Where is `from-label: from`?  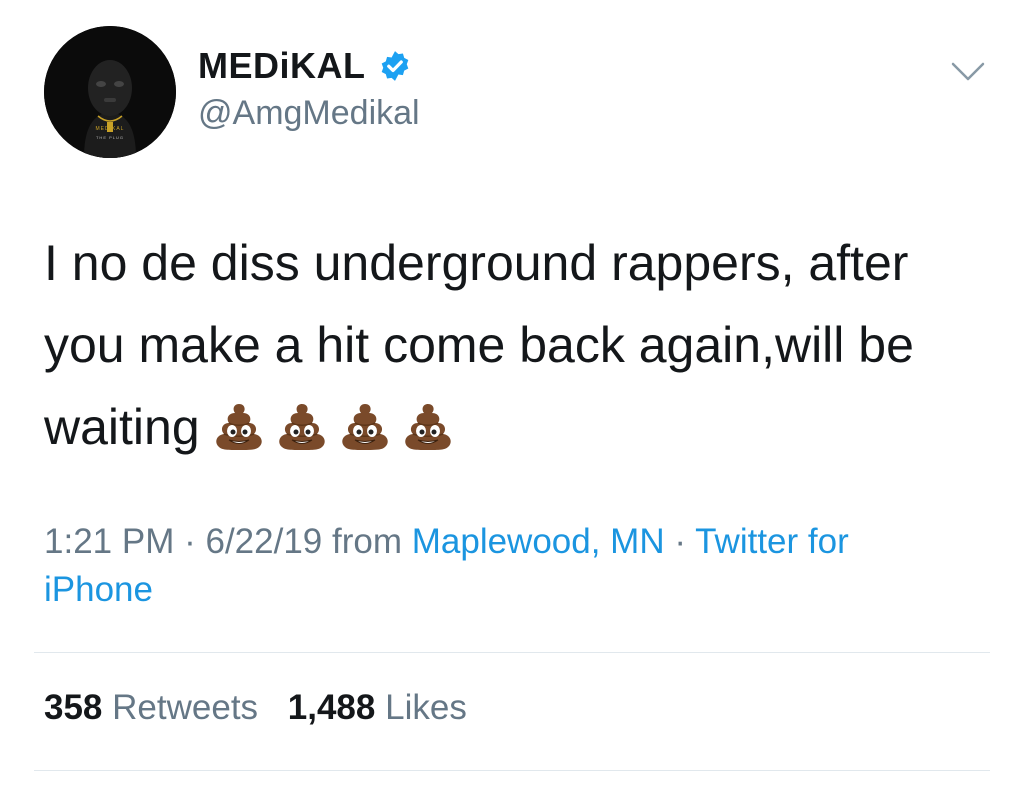
from-label: from is located at coordinates (367, 541).